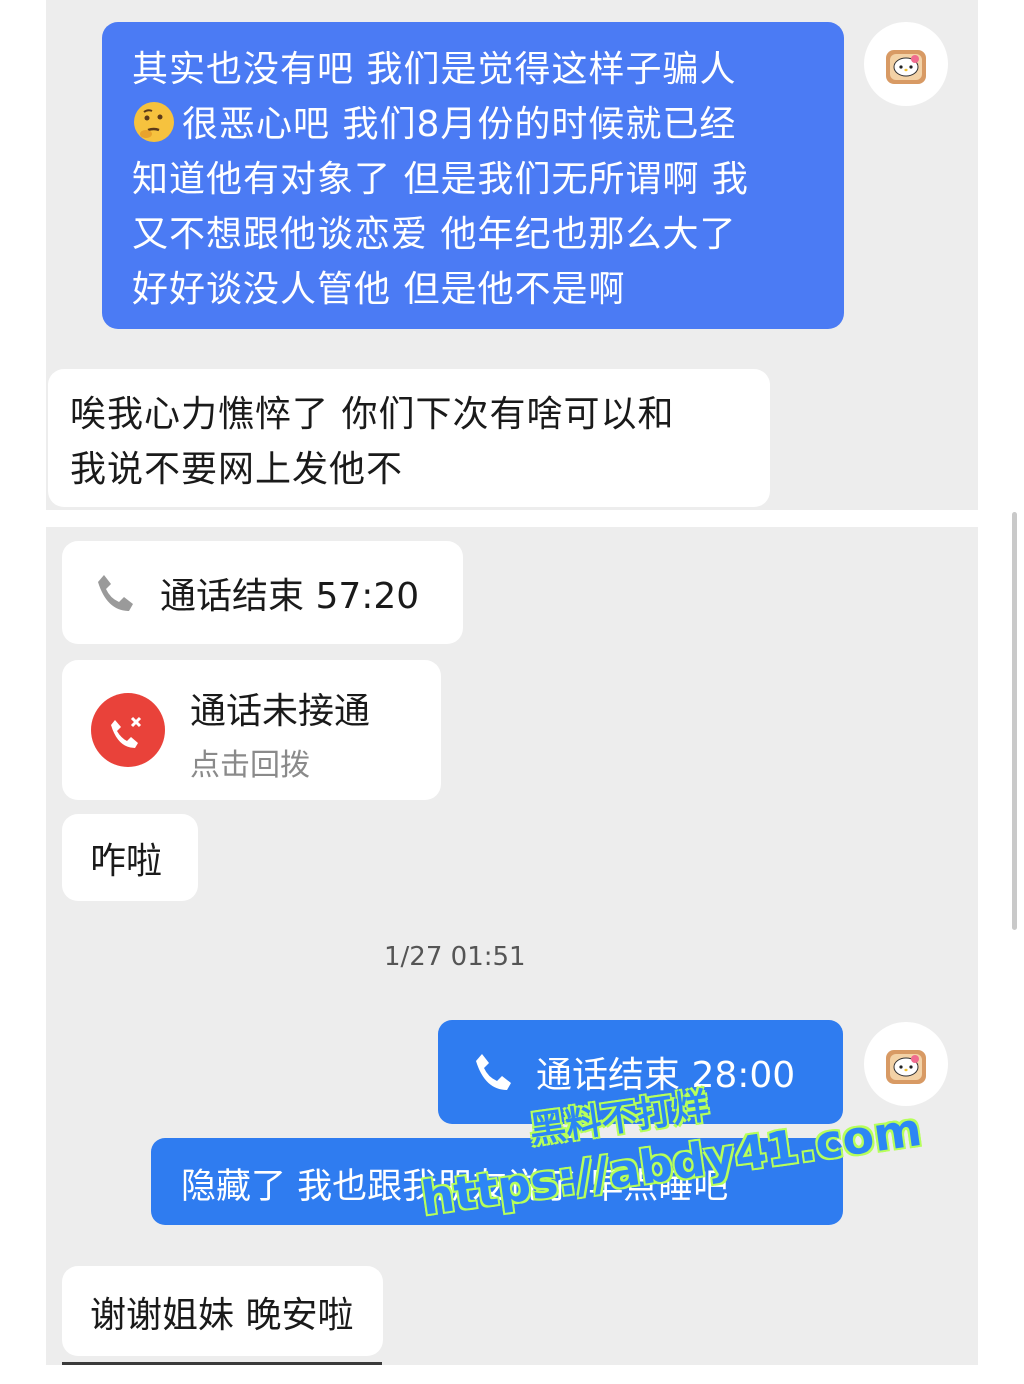  What do you see at coordinates (250, 762) in the screenshot?
I see `callback-link: 点击回拨` at bounding box center [250, 762].